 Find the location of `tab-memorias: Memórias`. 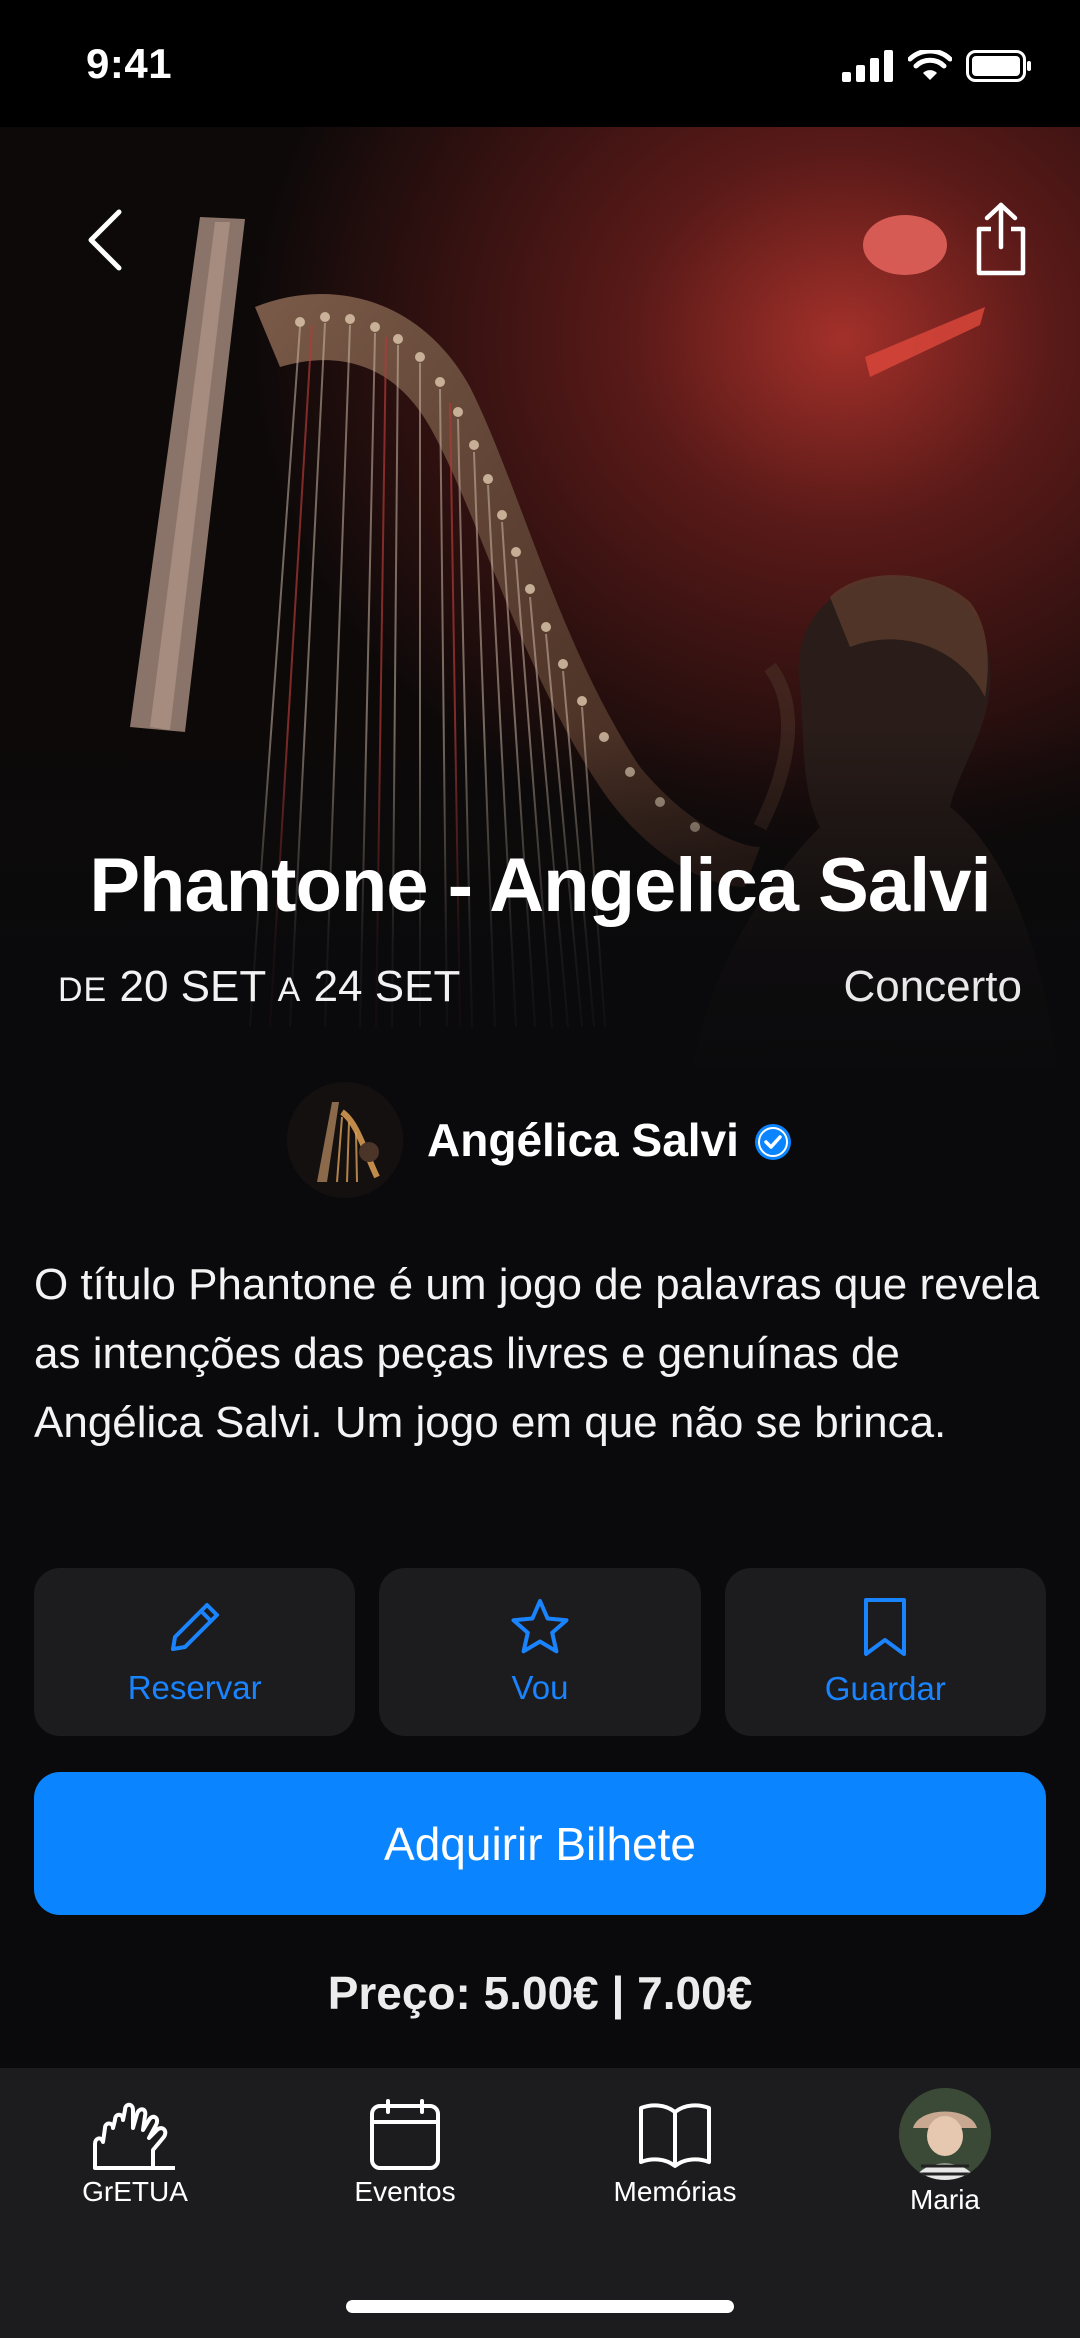

tab-memorias: Memórias is located at coordinates (675, 2153).